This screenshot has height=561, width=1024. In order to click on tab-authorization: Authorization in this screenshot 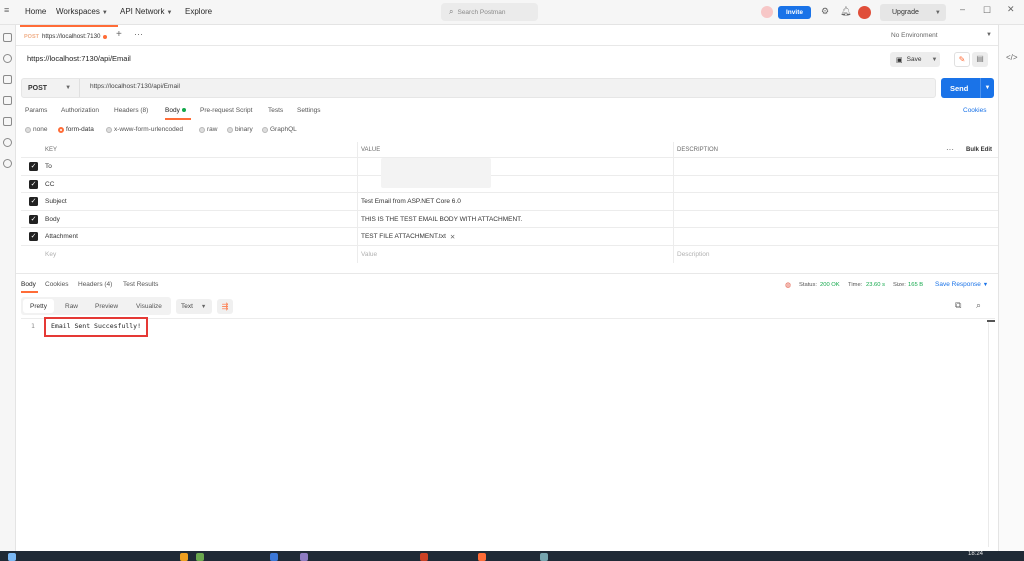, I will do `click(80, 110)`.